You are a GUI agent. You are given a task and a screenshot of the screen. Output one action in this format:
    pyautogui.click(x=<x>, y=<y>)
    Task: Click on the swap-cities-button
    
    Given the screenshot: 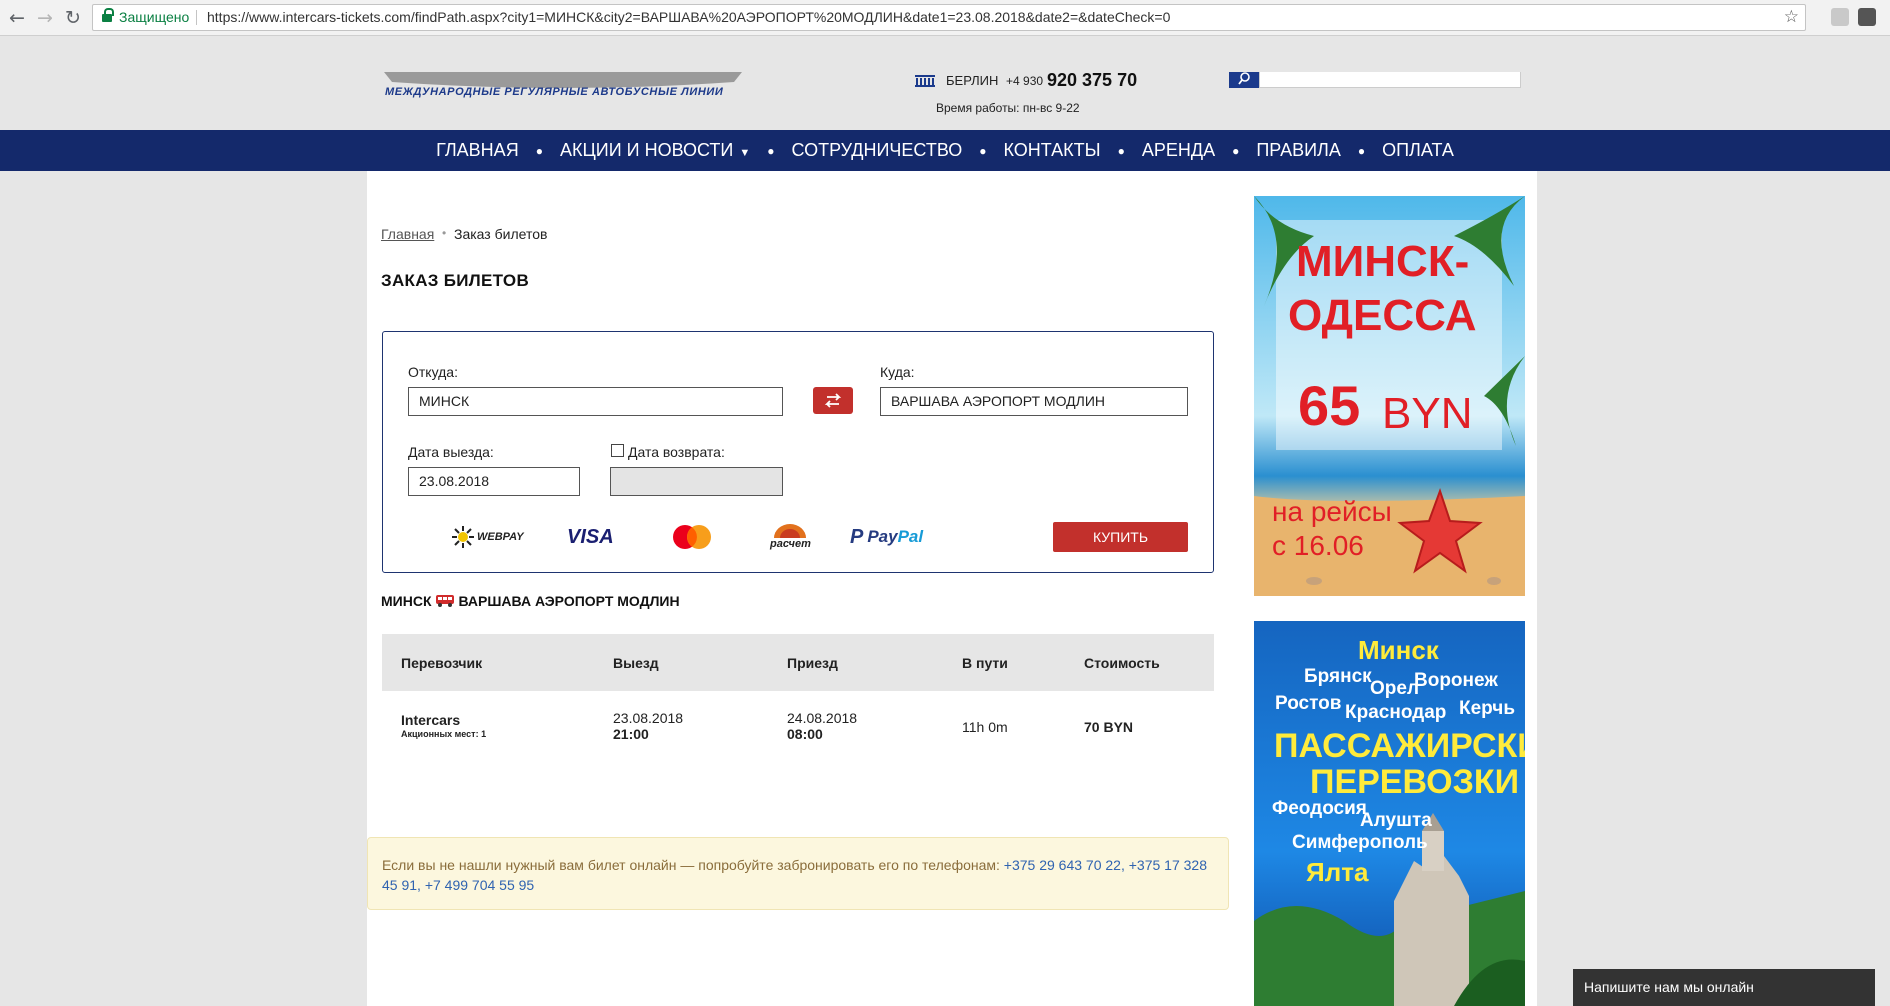 What is the action you would take?
    pyautogui.click(x=833, y=400)
    